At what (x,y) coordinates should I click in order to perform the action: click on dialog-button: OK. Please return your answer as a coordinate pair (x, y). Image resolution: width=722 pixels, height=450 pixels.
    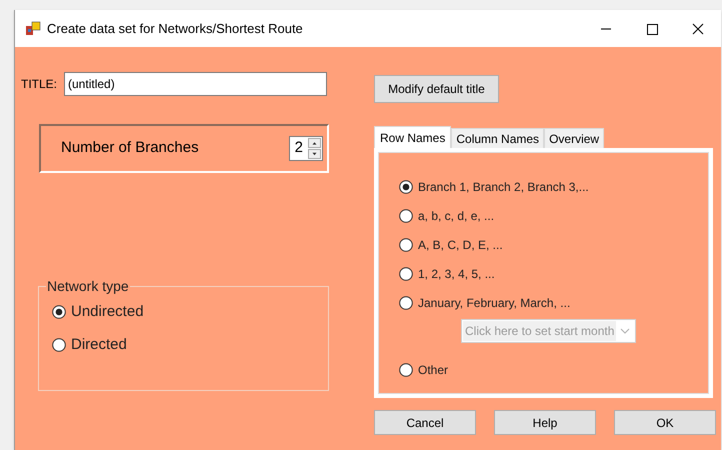
    Looking at the image, I should click on (665, 422).